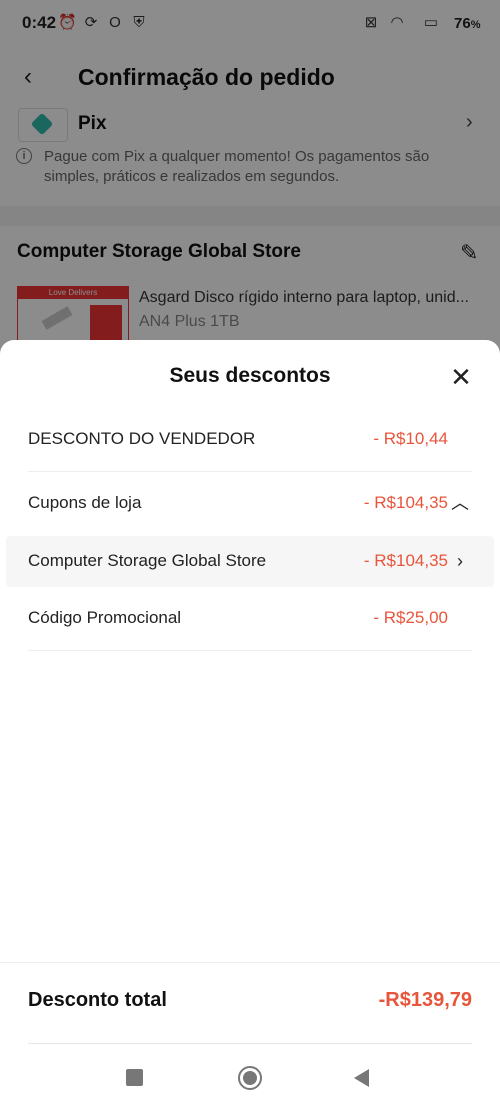 The image size is (500, 1111). I want to click on total-discount-label: Desconto total, so click(97, 1000).